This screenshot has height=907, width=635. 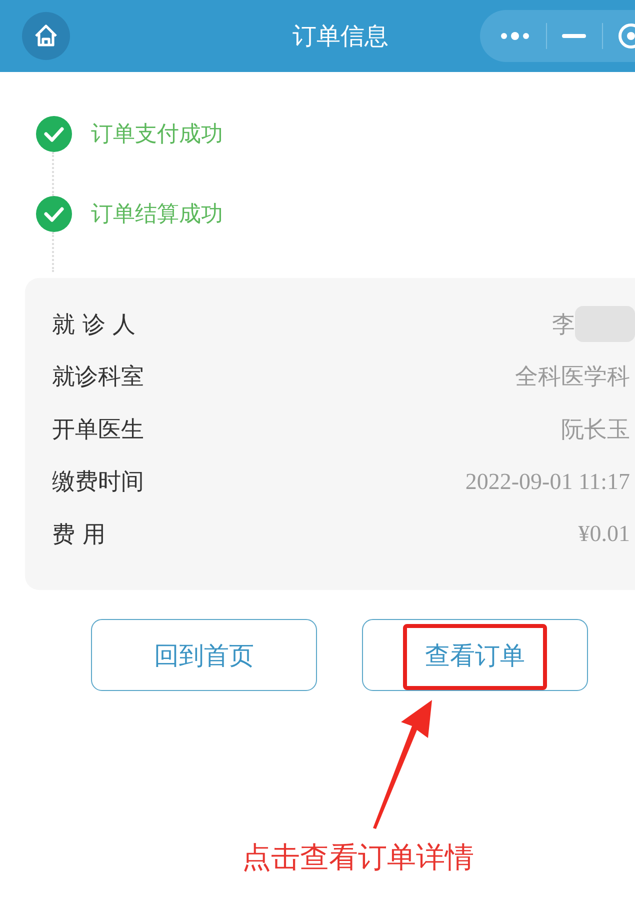 What do you see at coordinates (98, 430) in the screenshot?
I see `field-label: 开单医生` at bounding box center [98, 430].